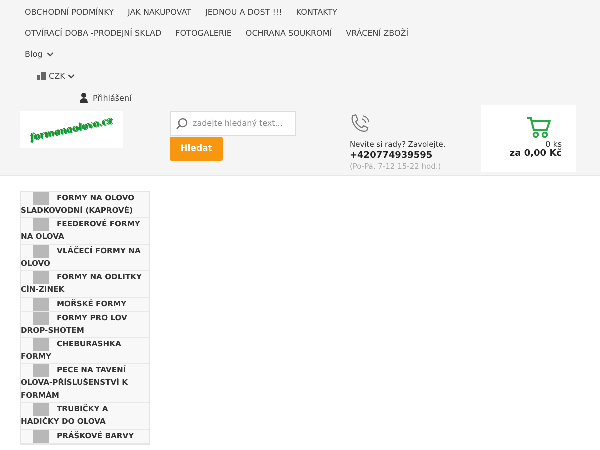 The height and width of the screenshot is (450, 600). Describe the element at coordinates (289, 33) in the screenshot. I see `menu-link: OCHRANA SOUKROMÍ` at that location.